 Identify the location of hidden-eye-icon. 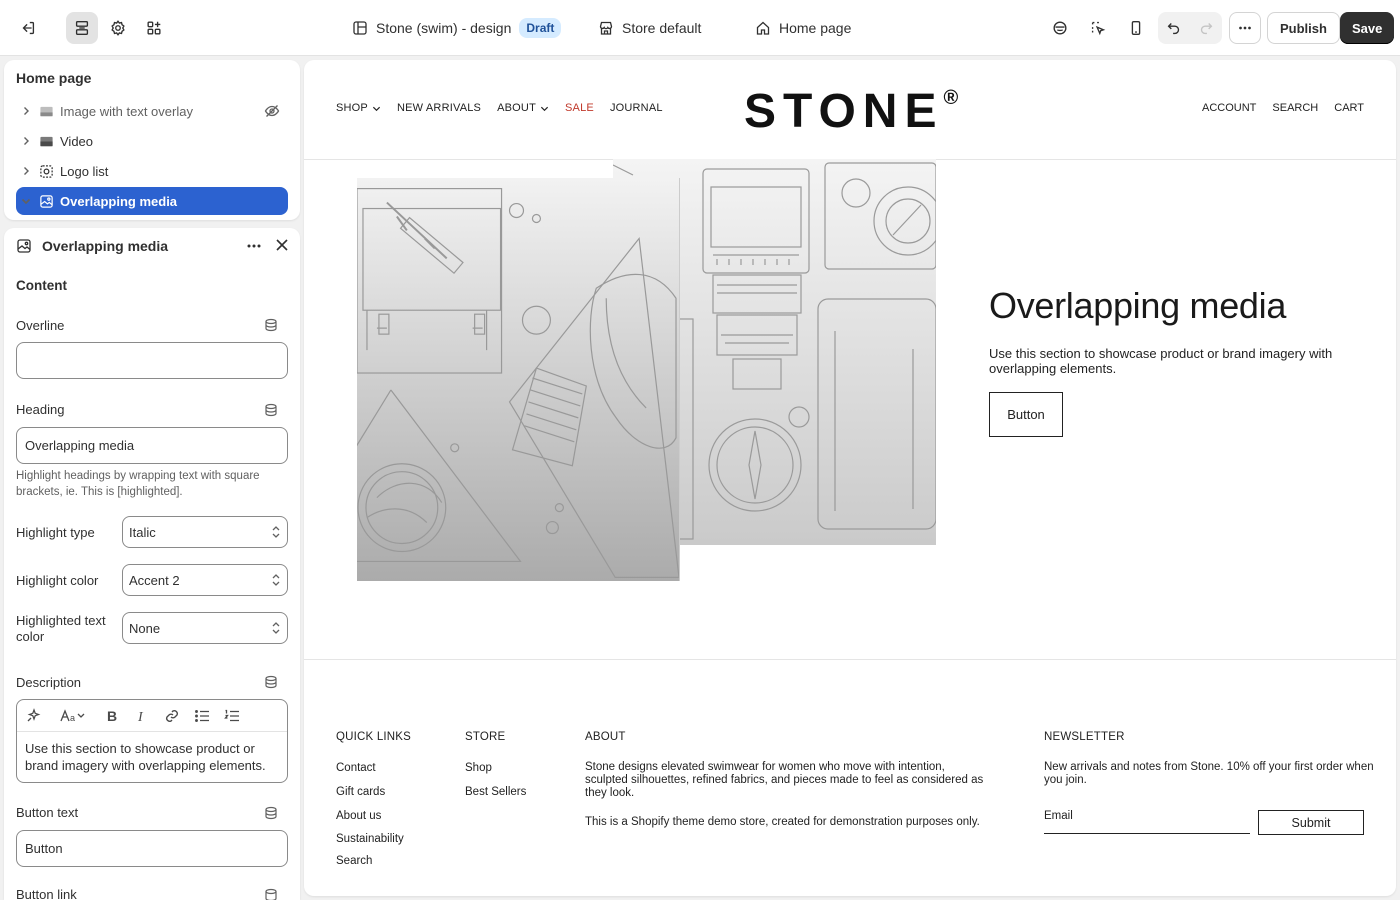
(272, 112).